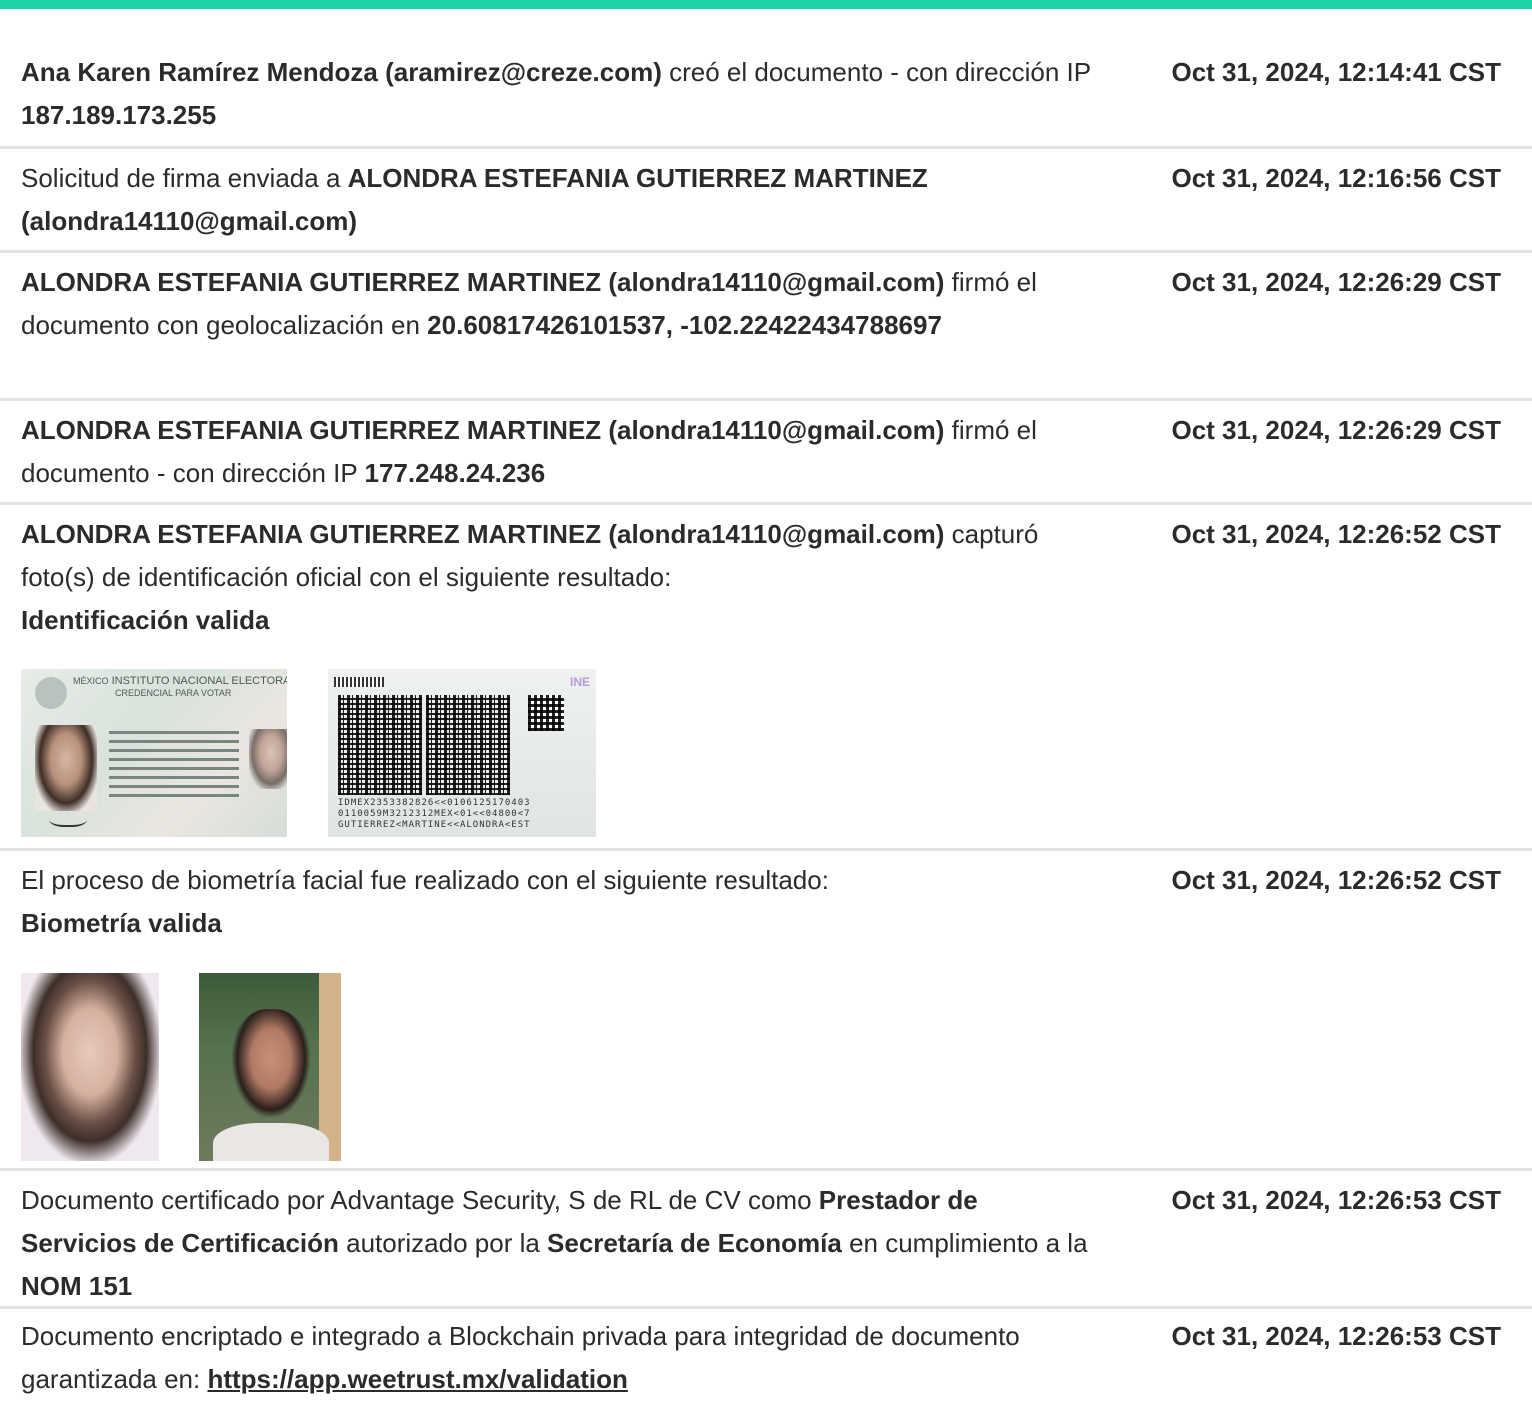  Describe the element at coordinates (66, 768) in the screenshot. I see `id-portrait-photo` at that location.